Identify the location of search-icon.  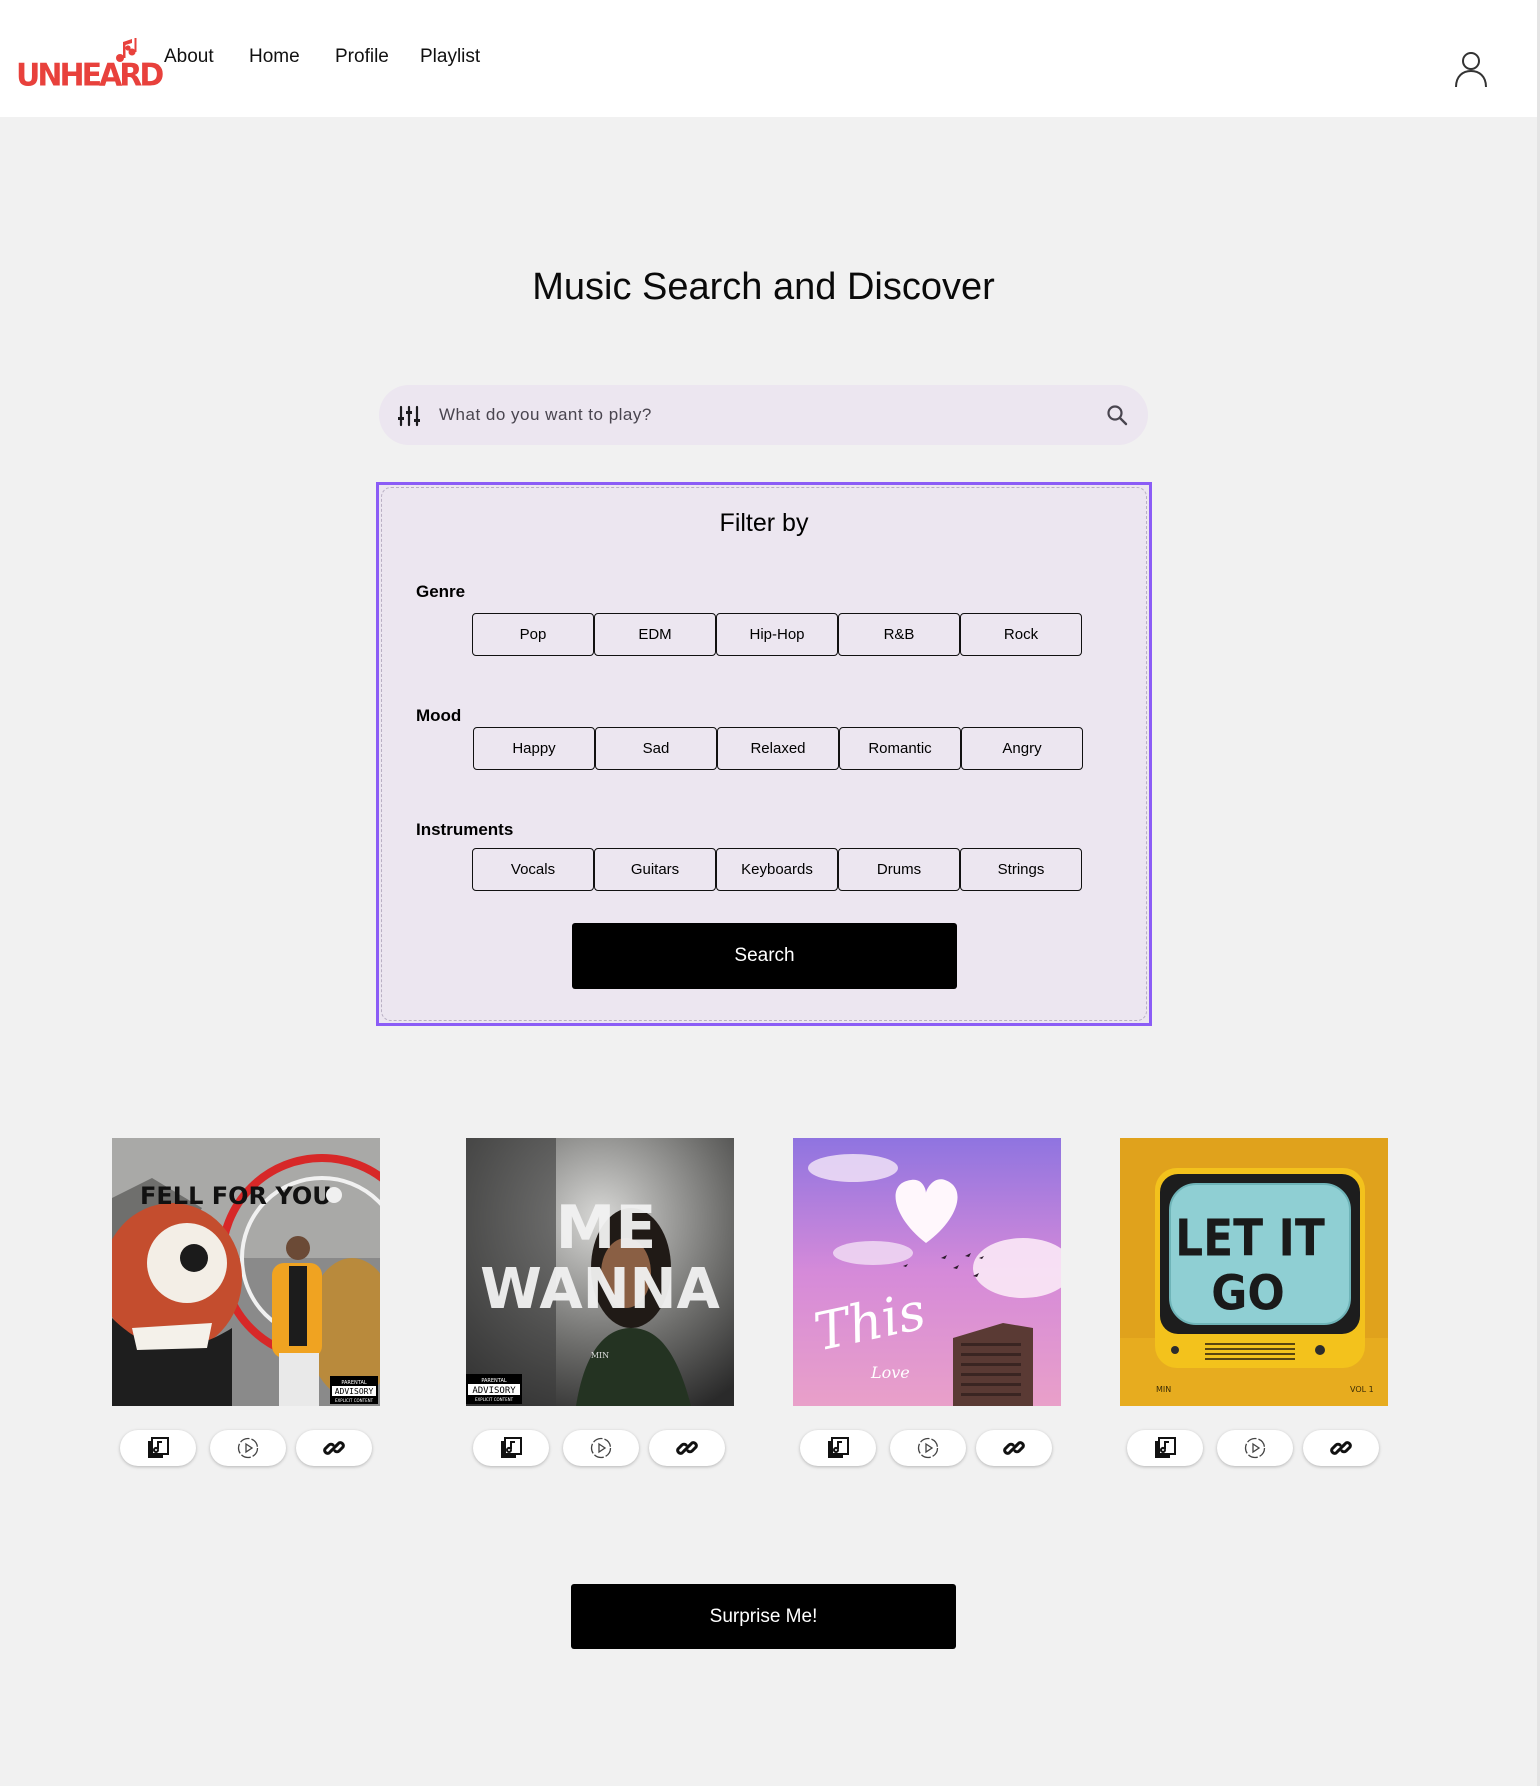
(1117, 415).